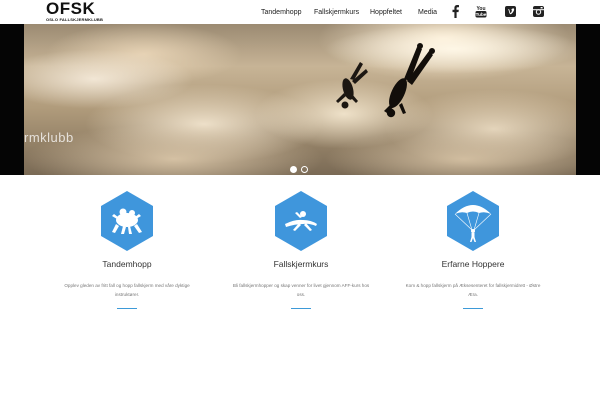 The height and width of the screenshot is (400, 600). I want to click on nav-item-fallskjermkurs: Fallskjermkurs, so click(336, 12).